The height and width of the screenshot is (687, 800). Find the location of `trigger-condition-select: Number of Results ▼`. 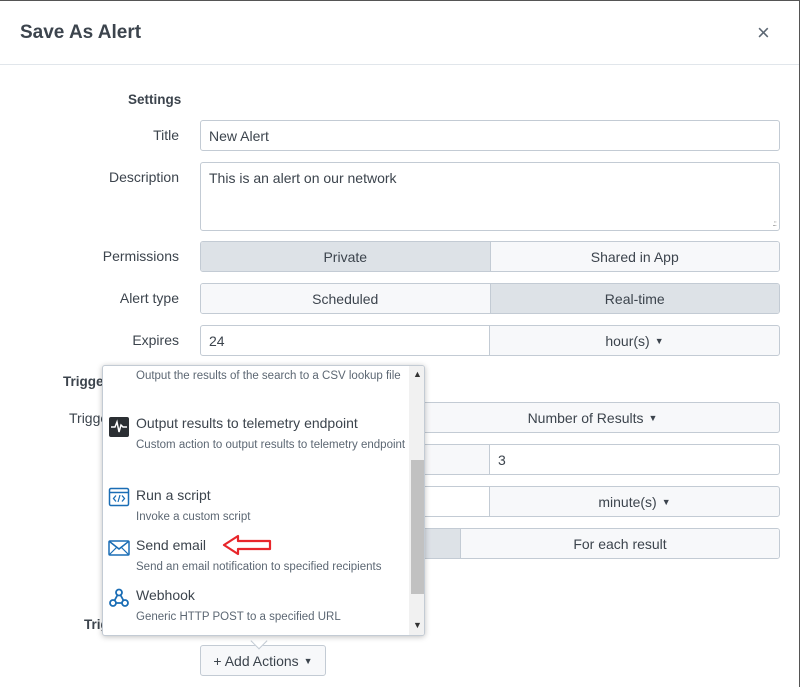

trigger-condition-select: Number of Results ▼ is located at coordinates (592, 417).